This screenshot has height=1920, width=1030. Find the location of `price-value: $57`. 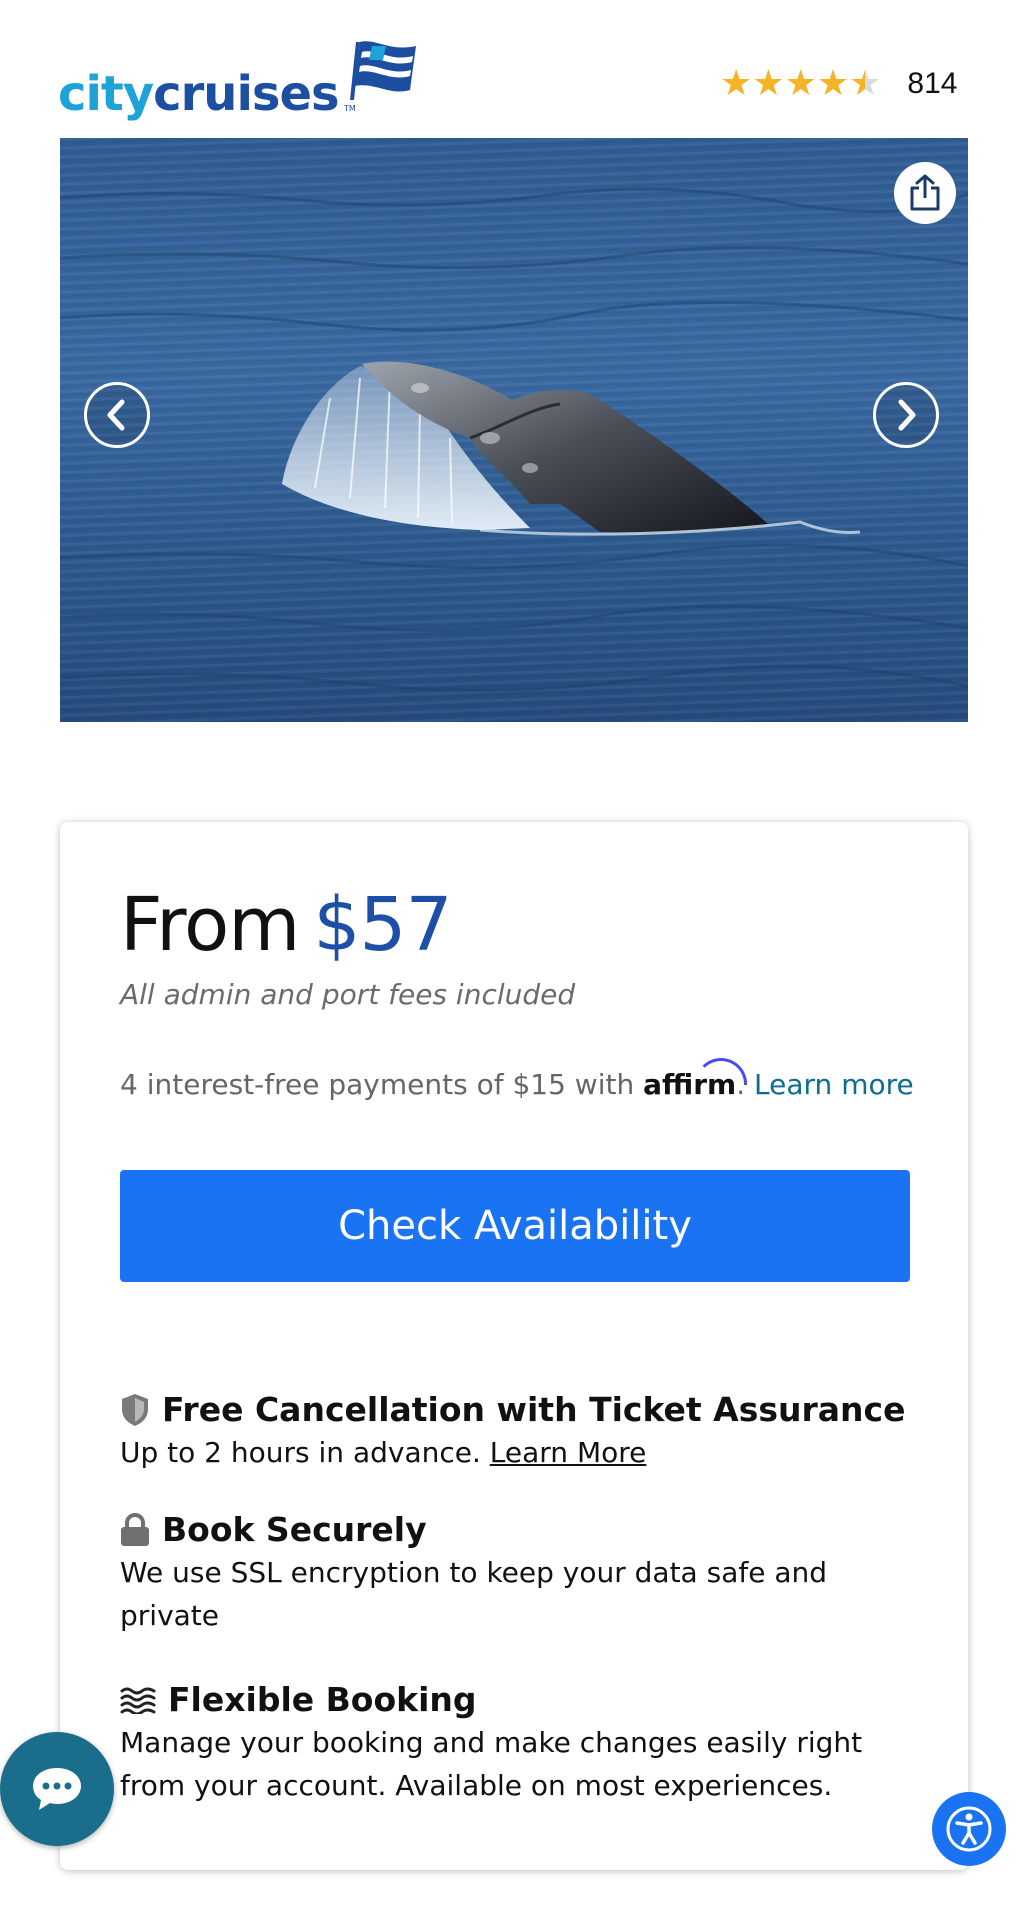

price-value: $57 is located at coordinates (382, 925).